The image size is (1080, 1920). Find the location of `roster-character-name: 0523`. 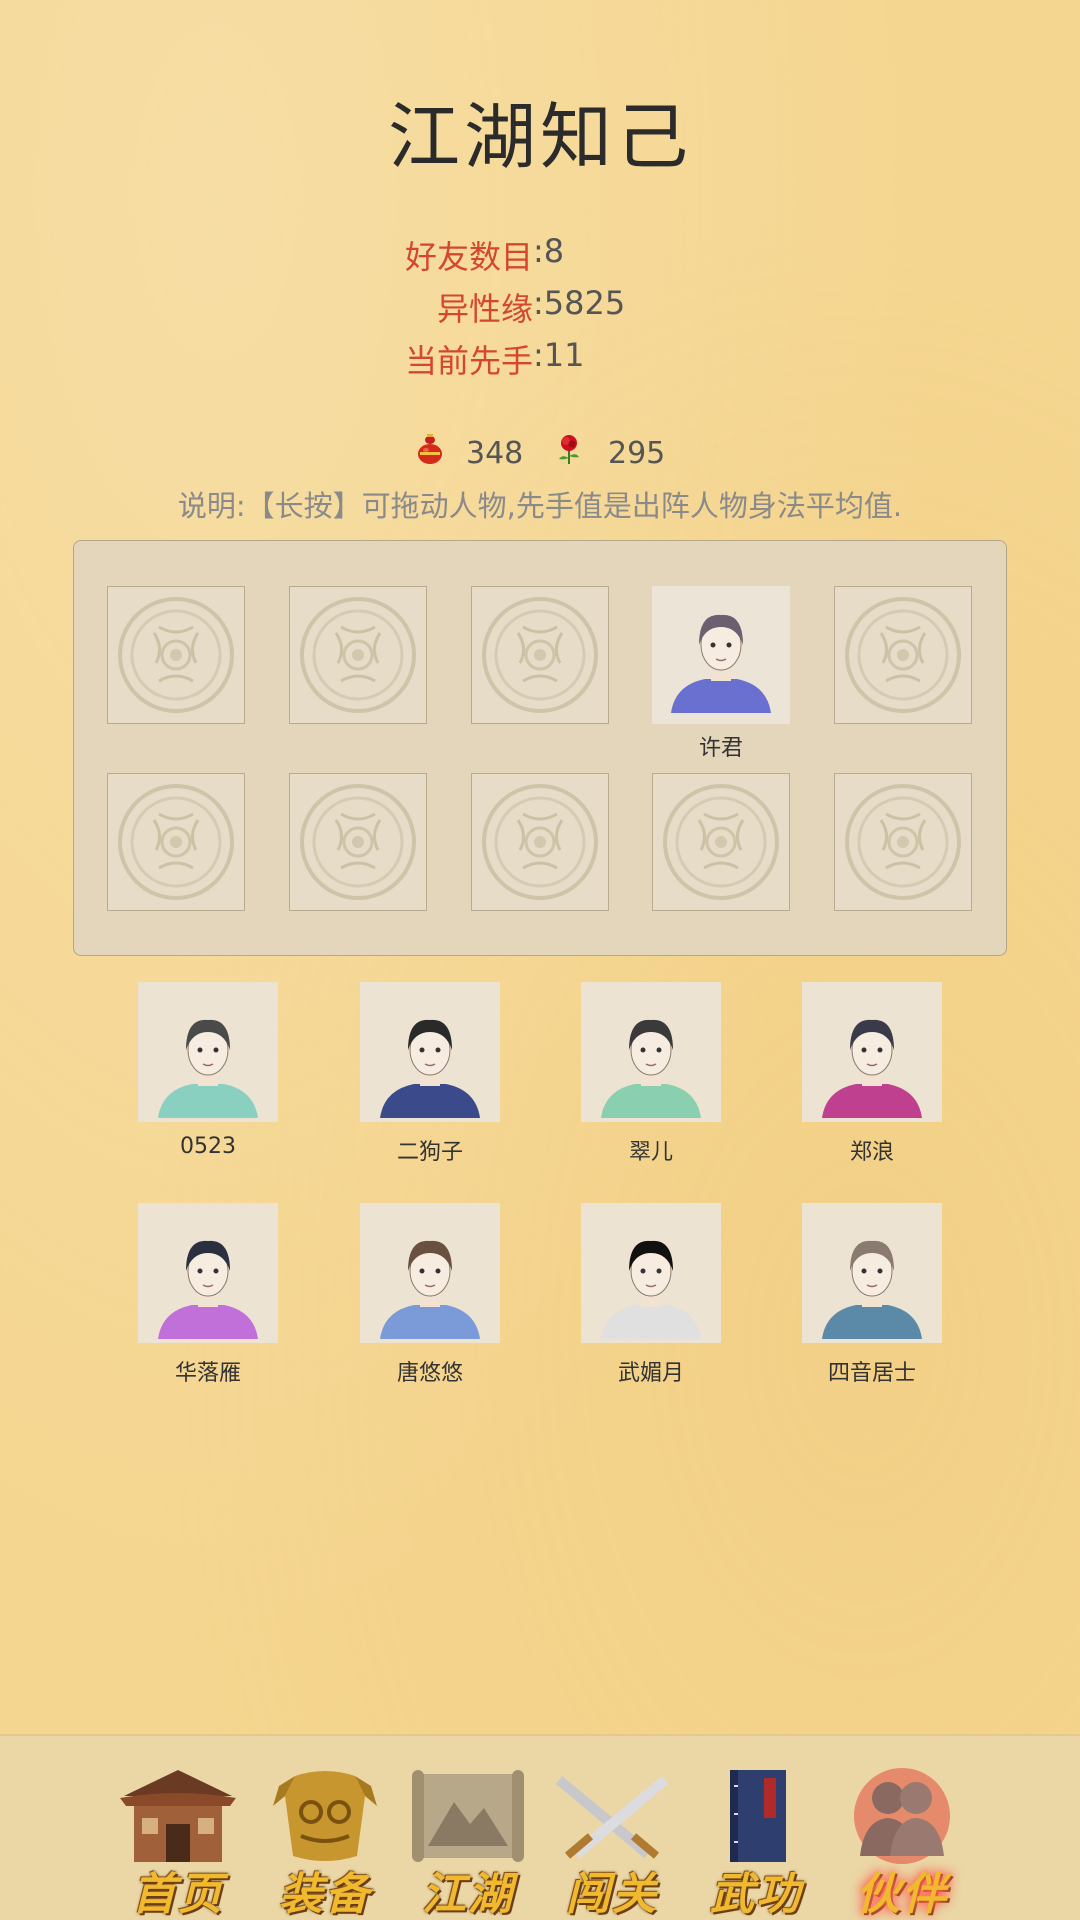

roster-character-name: 0523 is located at coordinates (208, 1146).